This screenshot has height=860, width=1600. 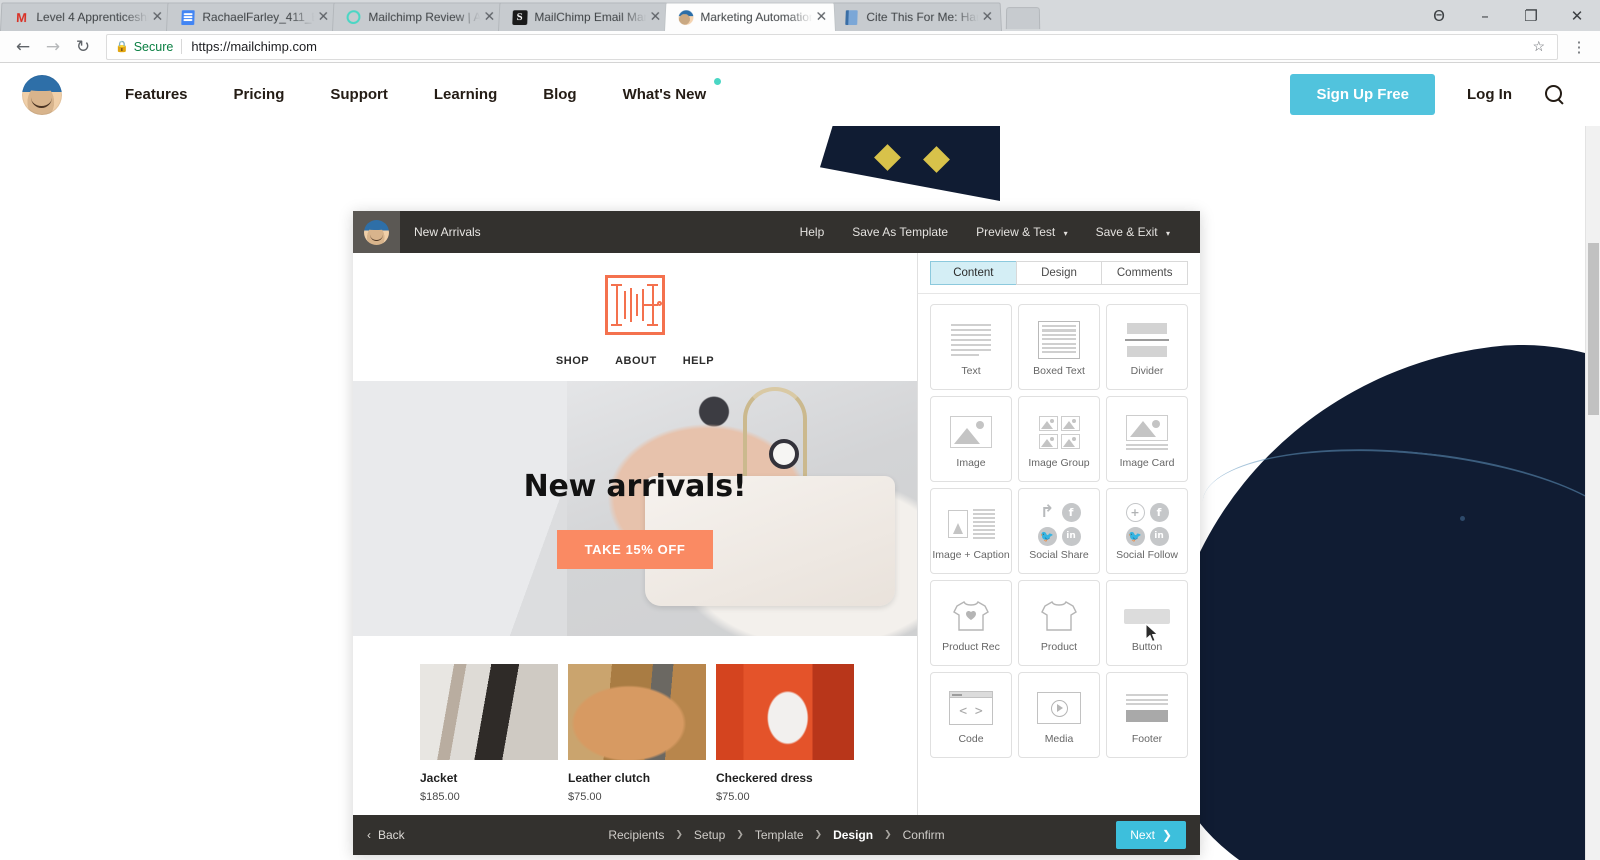 I want to click on block-social-share: ↱ f 🐦 in Social Share, so click(x=1059, y=531).